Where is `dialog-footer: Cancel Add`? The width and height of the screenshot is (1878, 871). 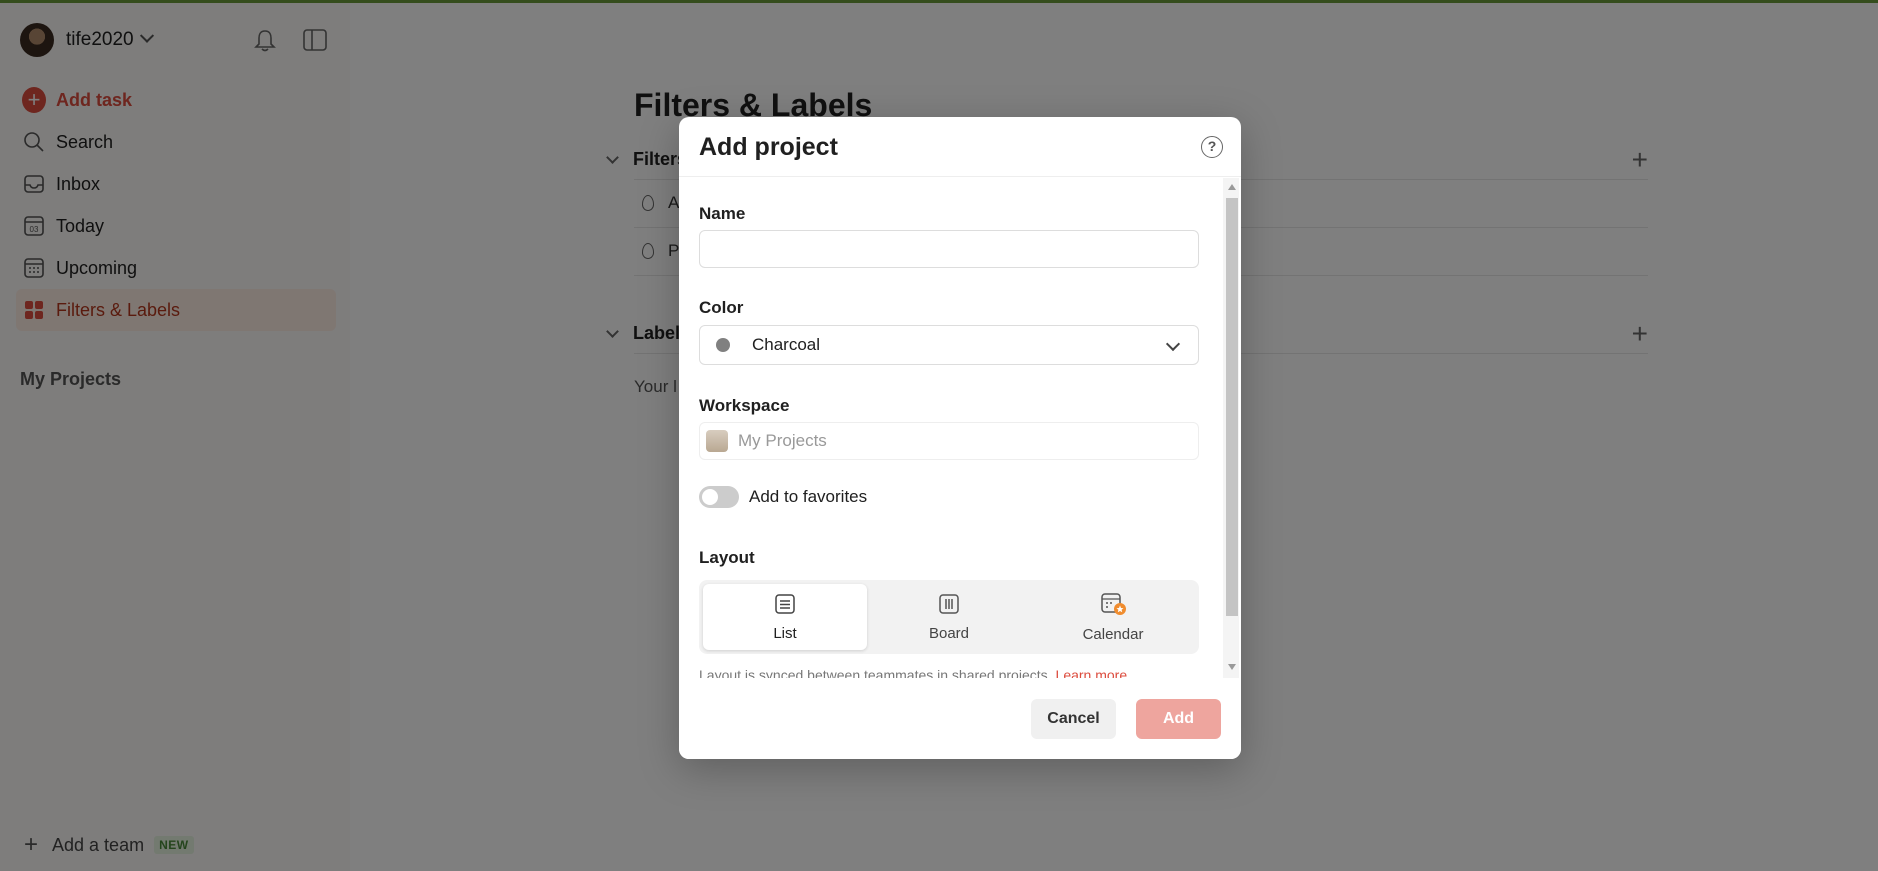
dialog-footer: Cancel Add is located at coordinates (960, 719).